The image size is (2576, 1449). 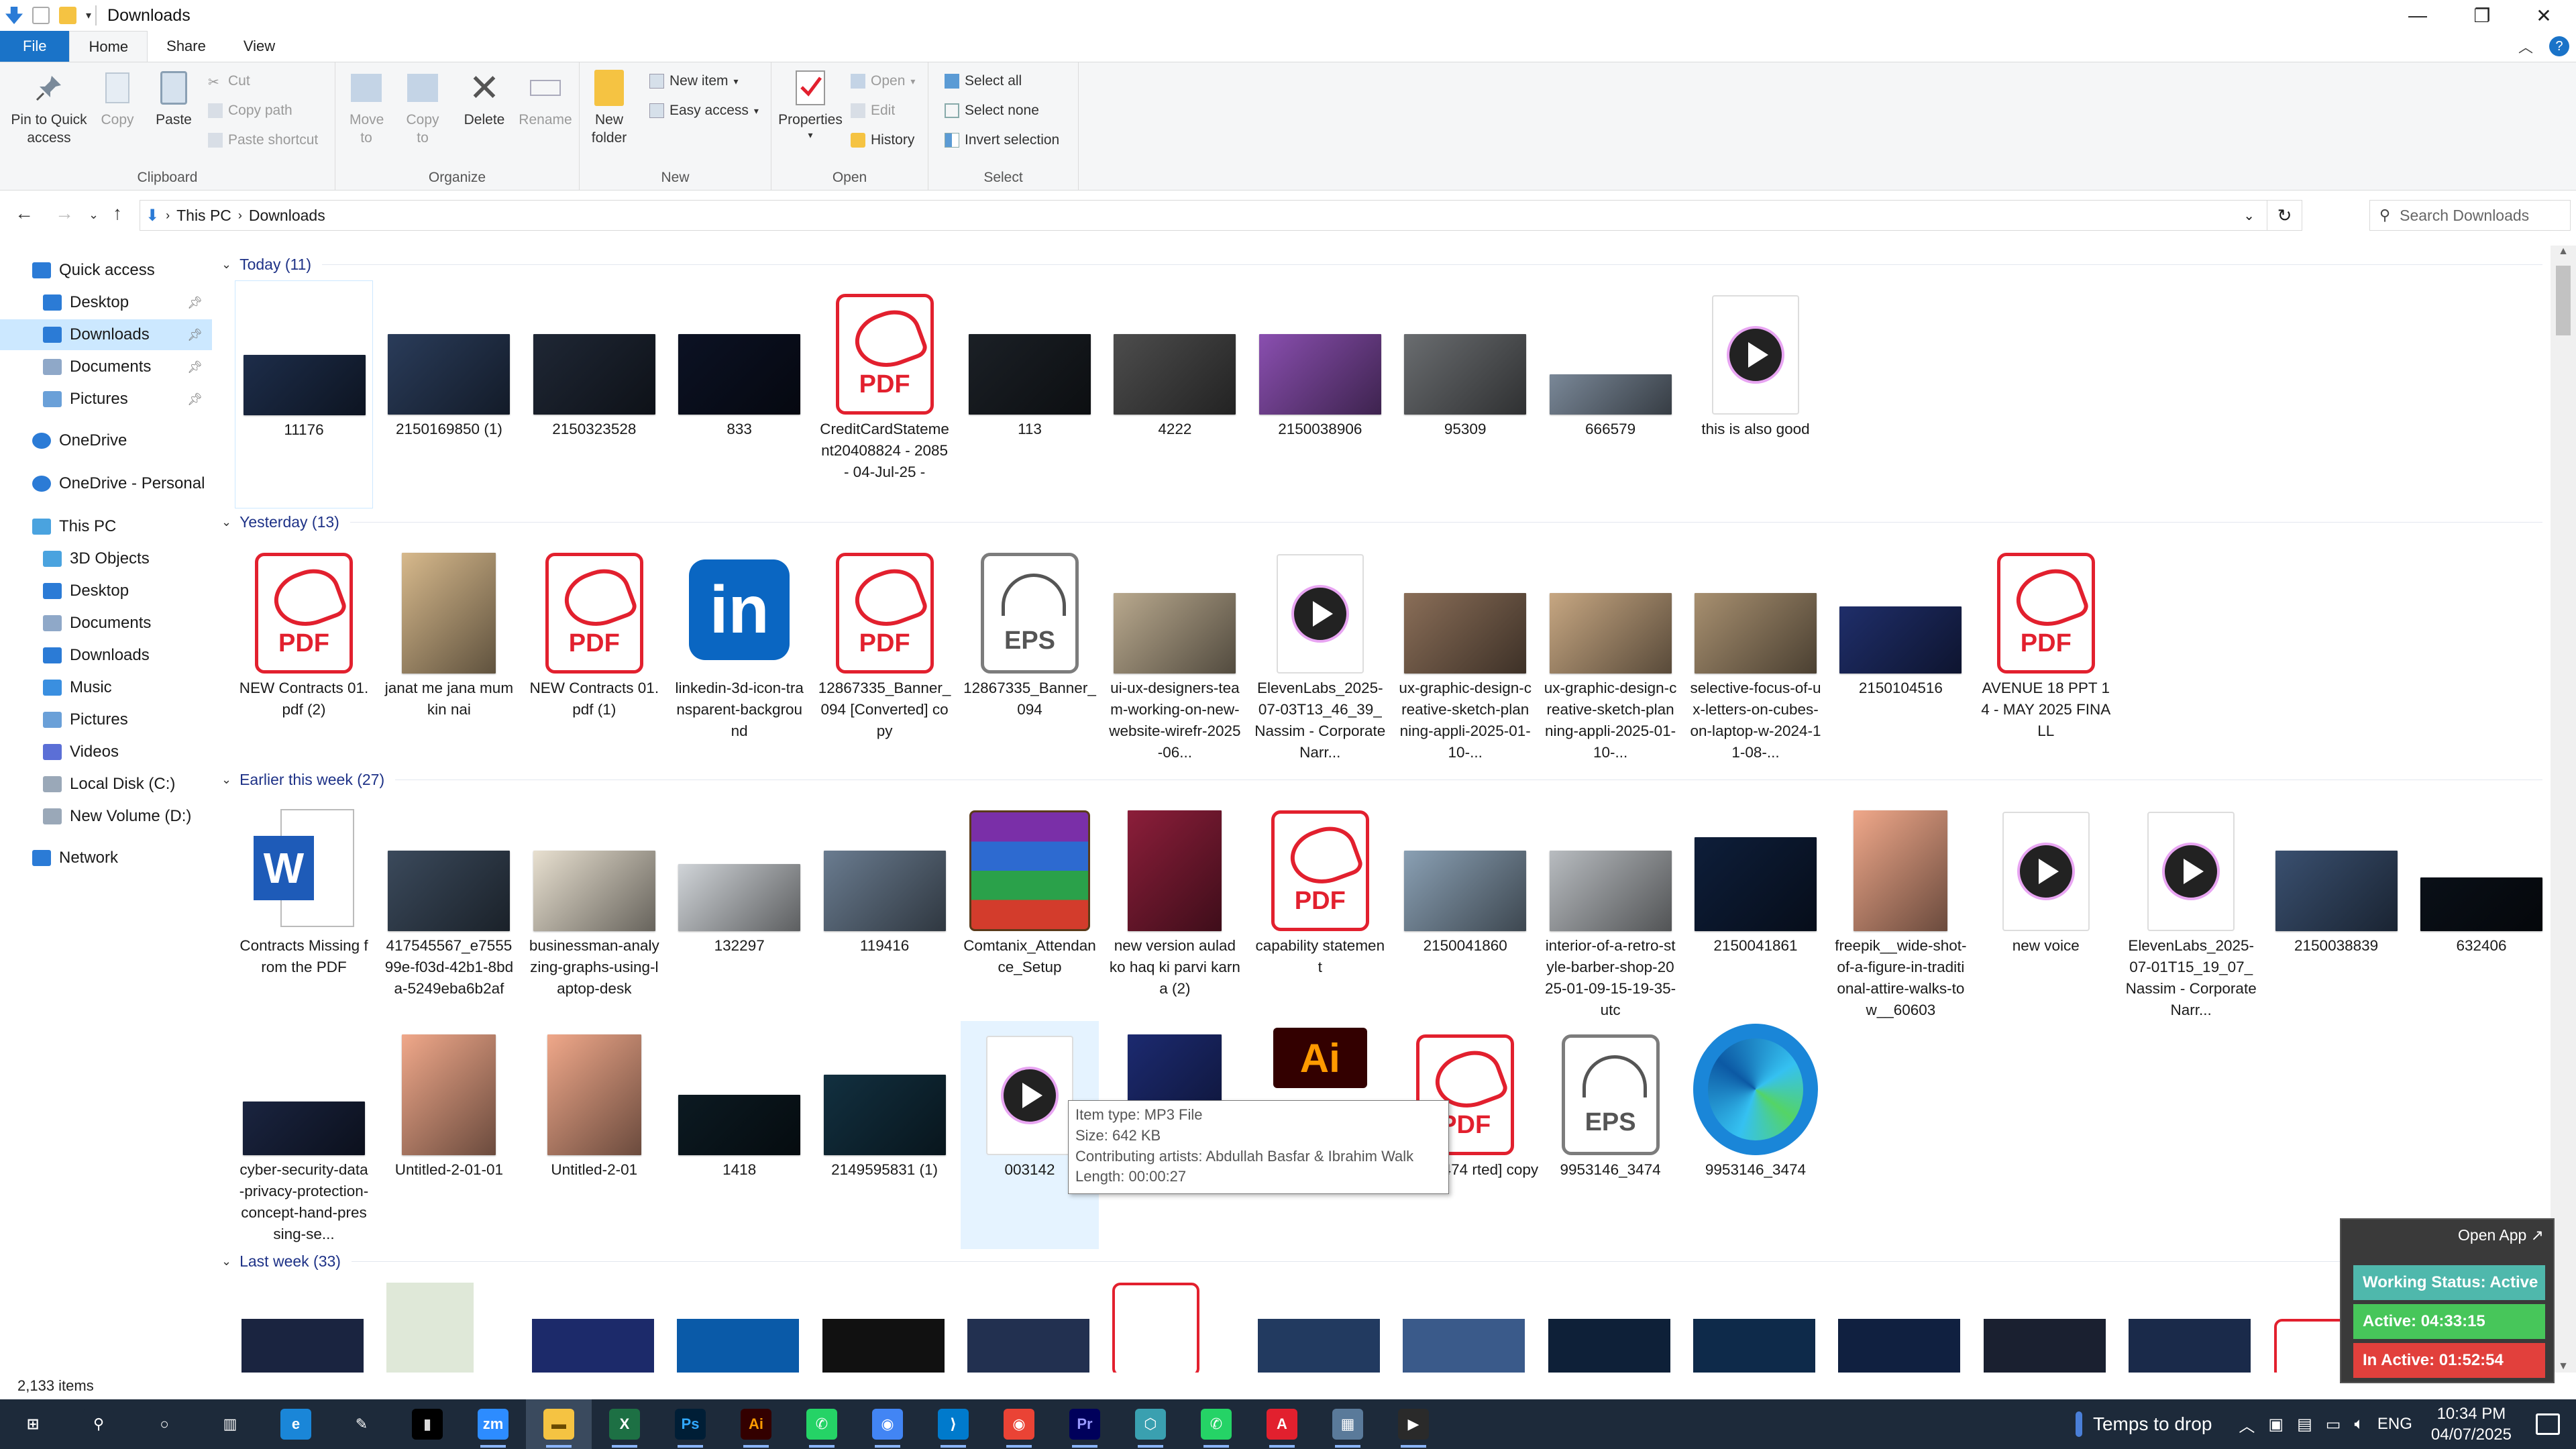 I want to click on nav-pc-7: Local Disk (C:), so click(x=106, y=784).